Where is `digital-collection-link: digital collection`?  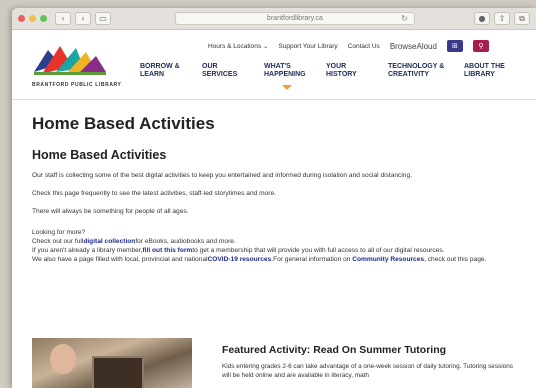 digital-collection-link: digital collection is located at coordinates (109, 241).